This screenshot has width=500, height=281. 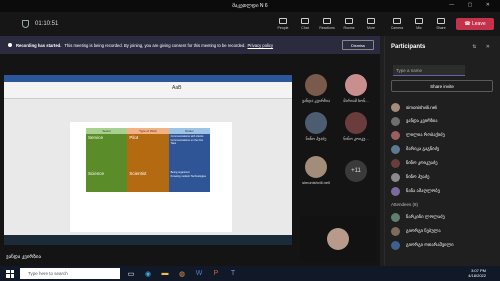 I want to click on more-label: More, so click(x=371, y=28).